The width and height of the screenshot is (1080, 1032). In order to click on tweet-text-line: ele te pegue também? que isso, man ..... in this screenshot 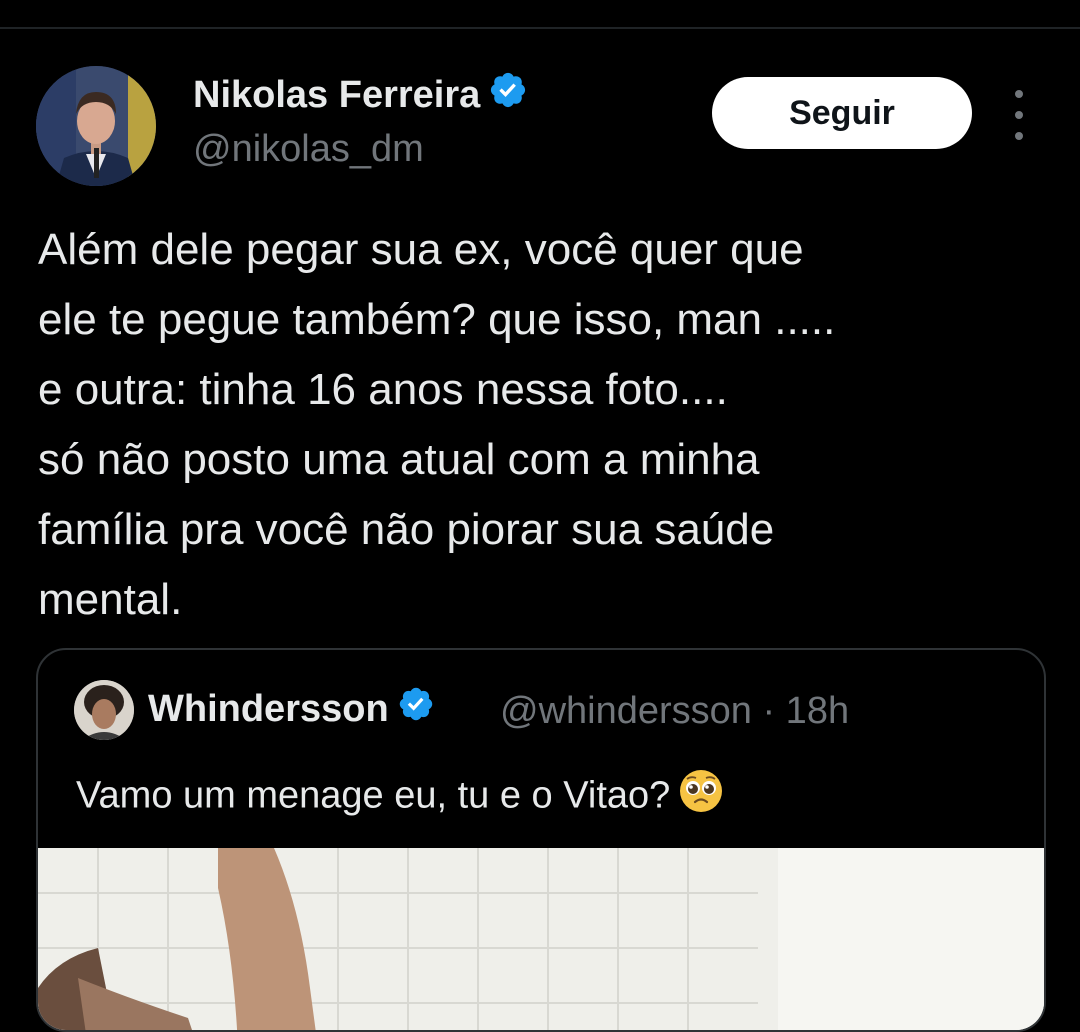, I will do `click(437, 319)`.